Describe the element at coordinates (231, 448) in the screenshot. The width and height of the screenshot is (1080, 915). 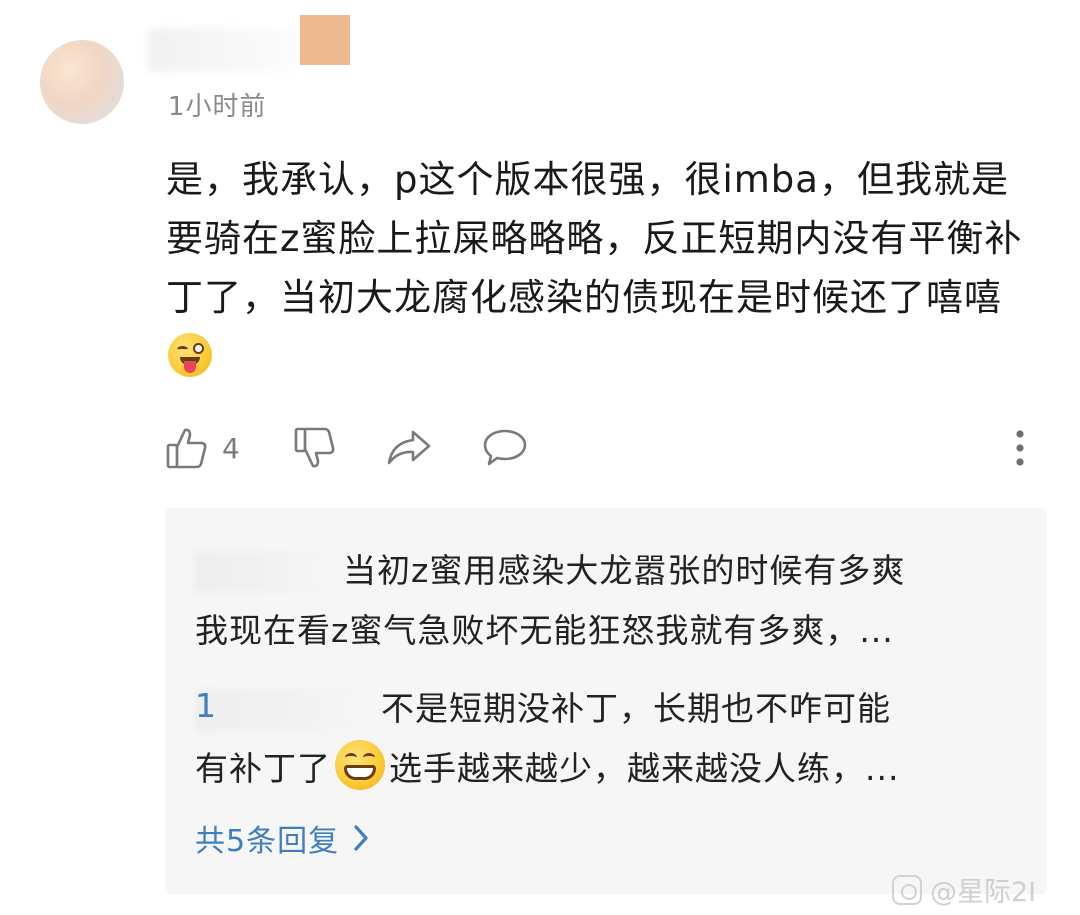
I see `like-count: 4` at that location.